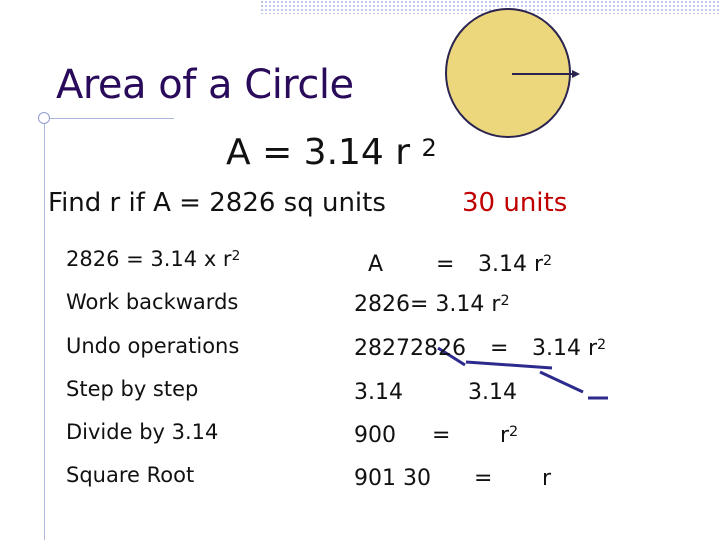 Image resolution: width=720 pixels, height=540 pixels. What do you see at coordinates (547, 478) in the screenshot?
I see `work-r-final: r` at bounding box center [547, 478].